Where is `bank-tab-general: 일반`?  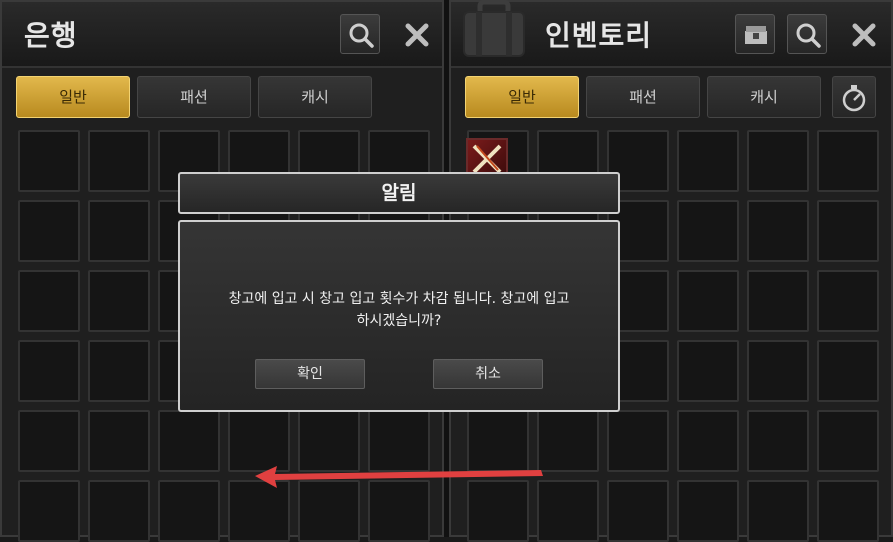 bank-tab-general: 일반 is located at coordinates (73, 97).